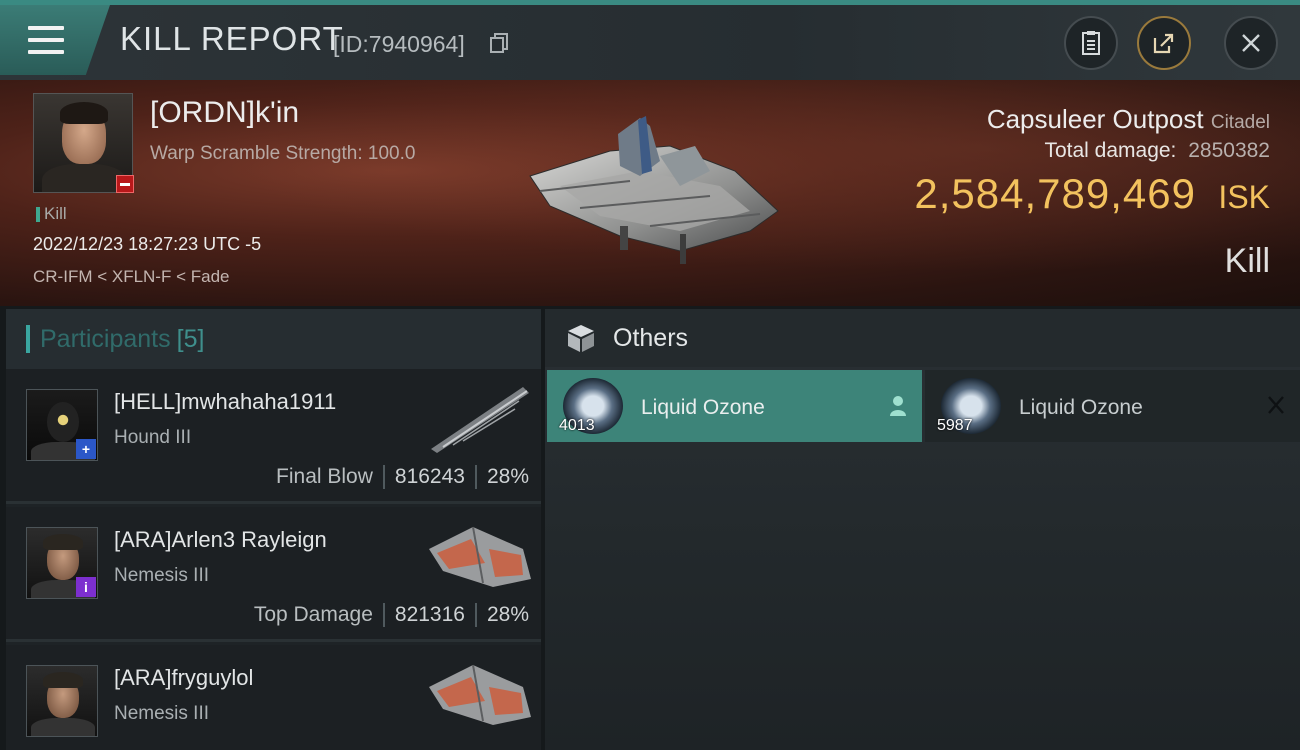  What do you see at coordinates (1055, 193) in the screenshot?
I see `isk-amount: 2,584,789,469` at bounding box center [1055, 193].